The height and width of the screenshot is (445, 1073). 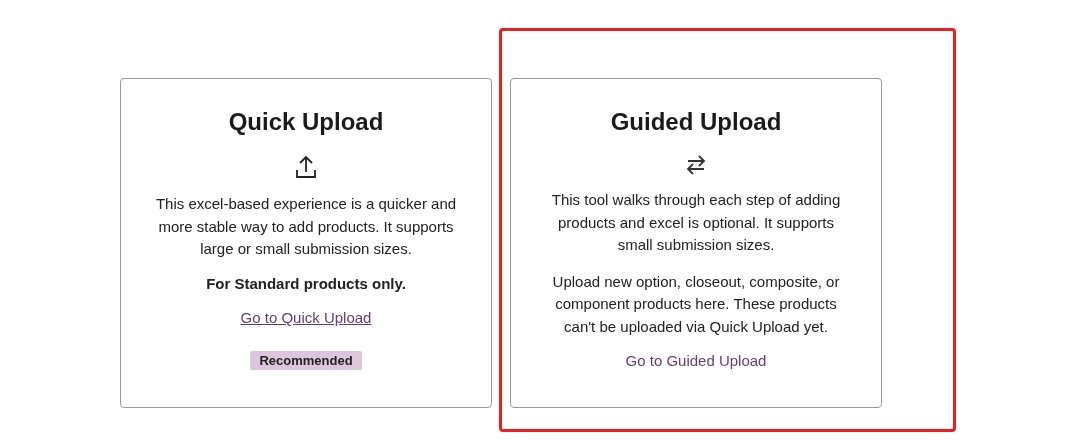 What do you see at coordinates (696, 122) in the screenshot?
I see `card-title: Guided Upload` at bounding box center [696, 122].